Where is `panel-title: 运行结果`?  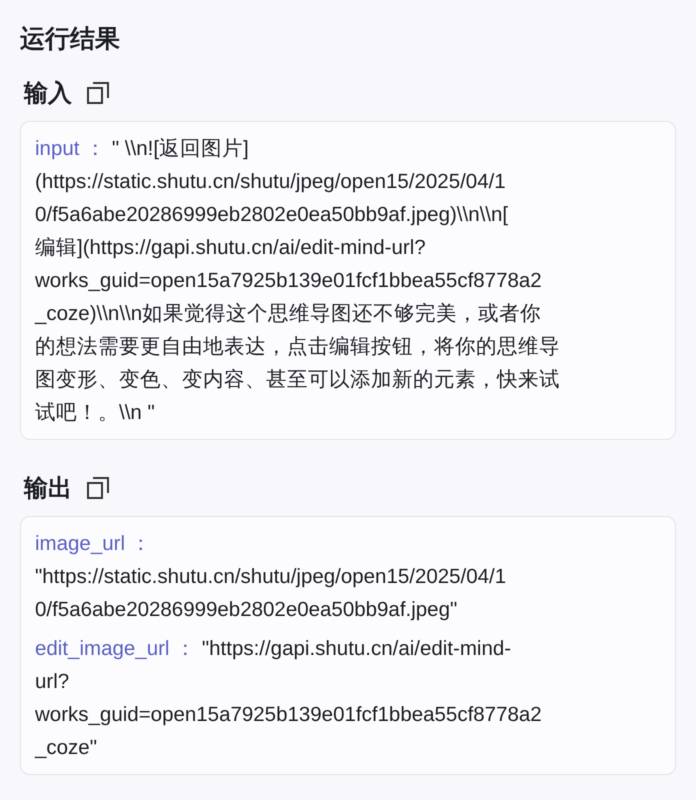 panel-title: 运行结果 is located at coordinates (70, 39).